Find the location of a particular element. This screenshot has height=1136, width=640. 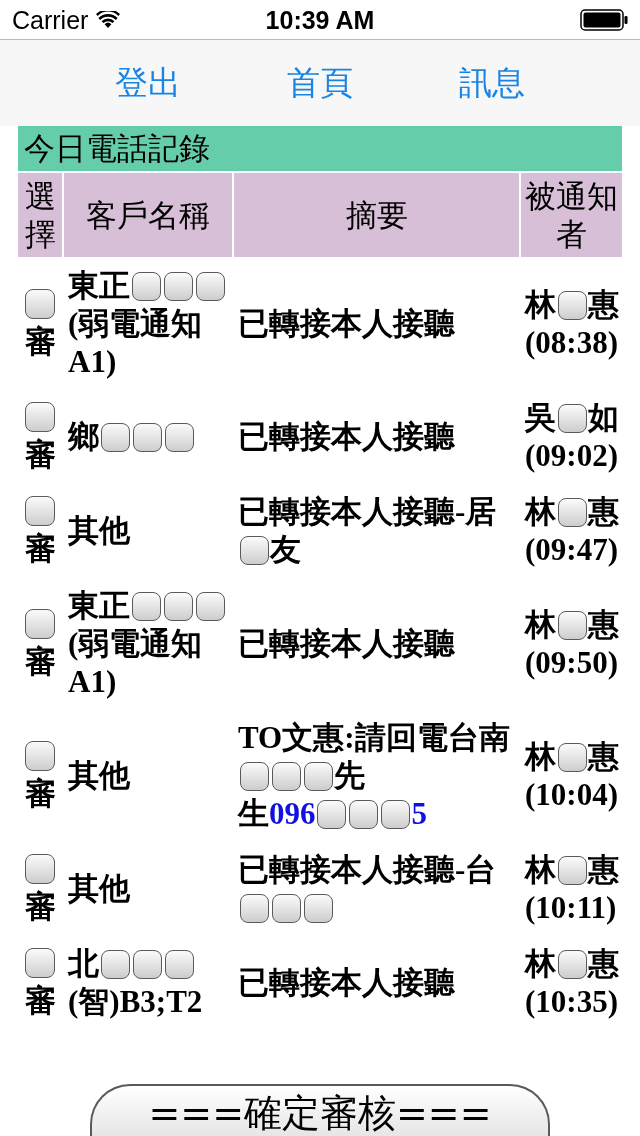

summary-text: 已轉接本人接聽-台 is located at coordinates (367, 870).